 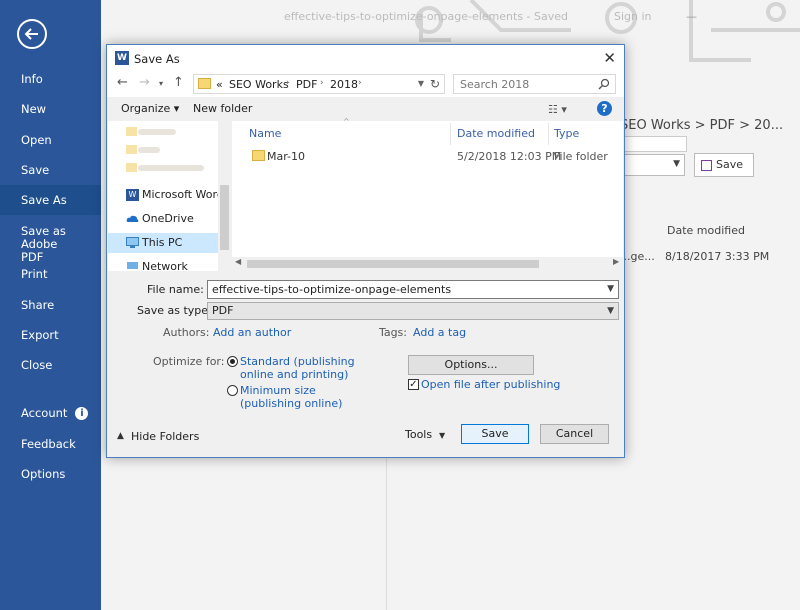 I want to click on file-row-date: 5/2/2018 12:03 PM, so click(x=509, y=156).